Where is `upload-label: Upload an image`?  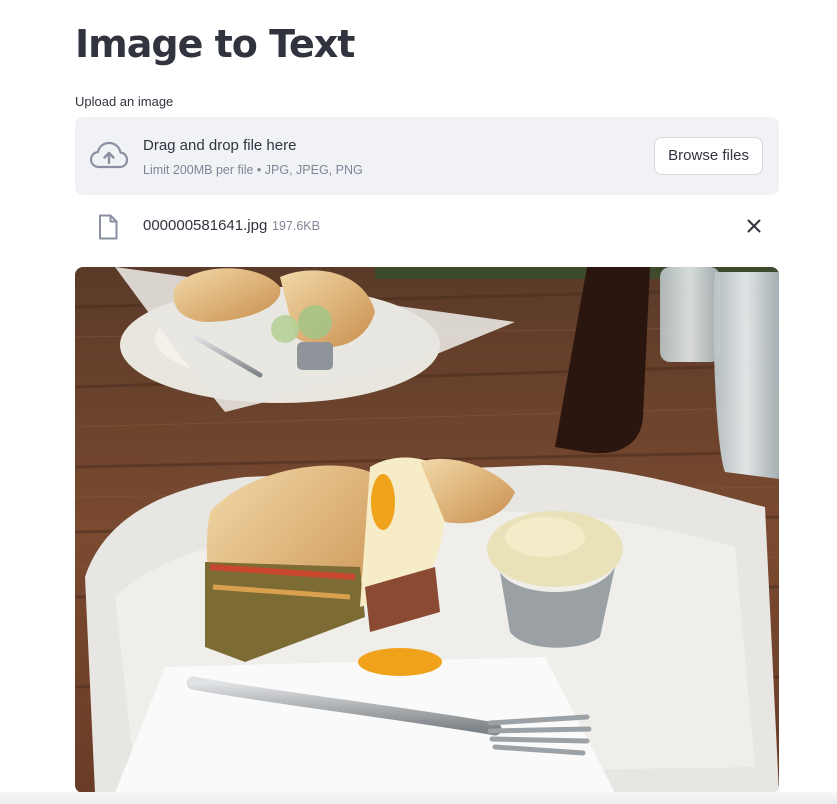 upload-label: Upload an image is located at coordinates (124, 101).